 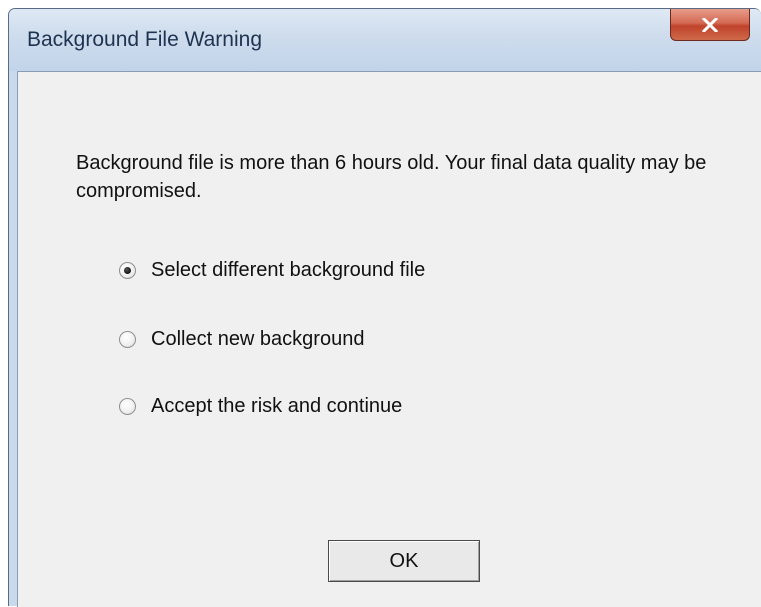 I want to click on option-label: Collect new background, so click(x=258, y=339).